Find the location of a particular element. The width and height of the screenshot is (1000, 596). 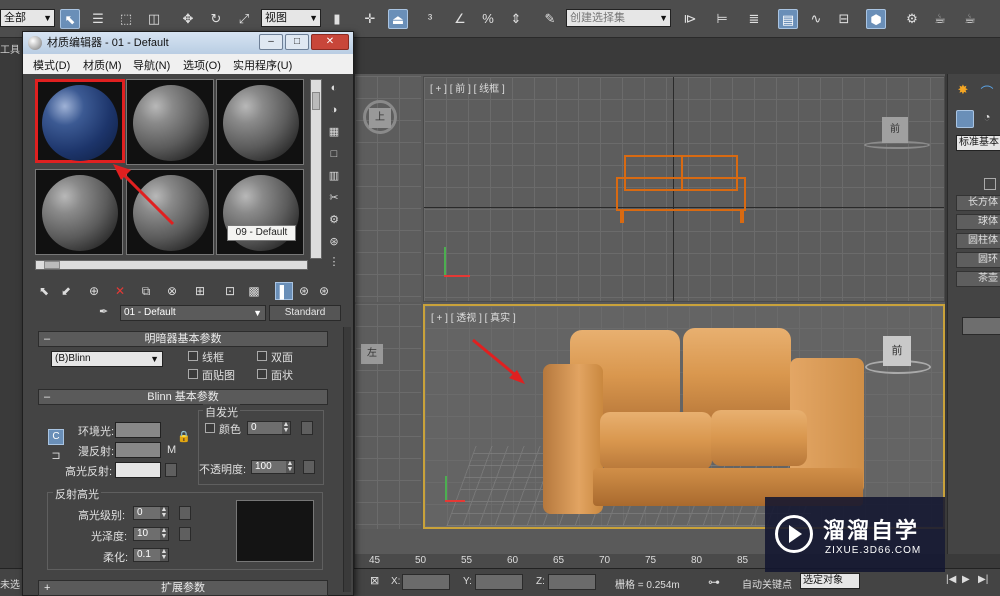

material-navigator-icon: ⋮ is located at coordinates (334, 262).